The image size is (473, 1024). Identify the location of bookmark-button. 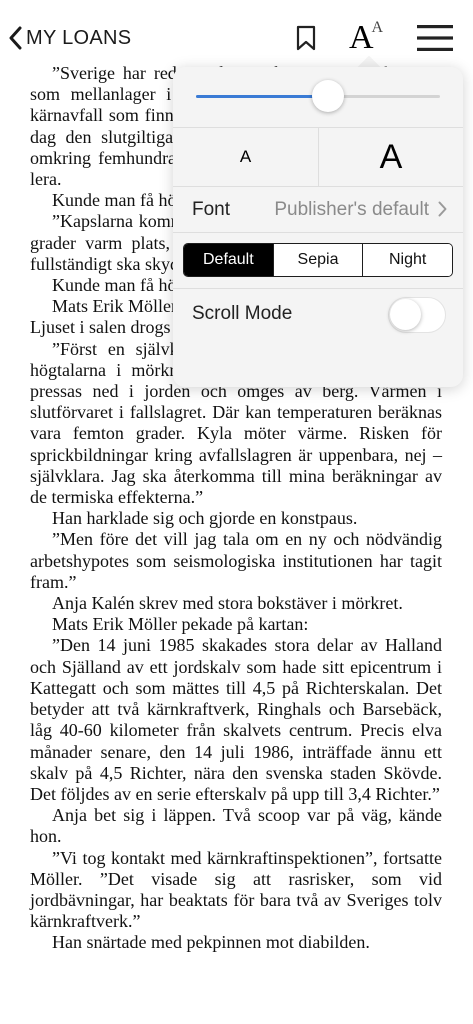
(306, 38).